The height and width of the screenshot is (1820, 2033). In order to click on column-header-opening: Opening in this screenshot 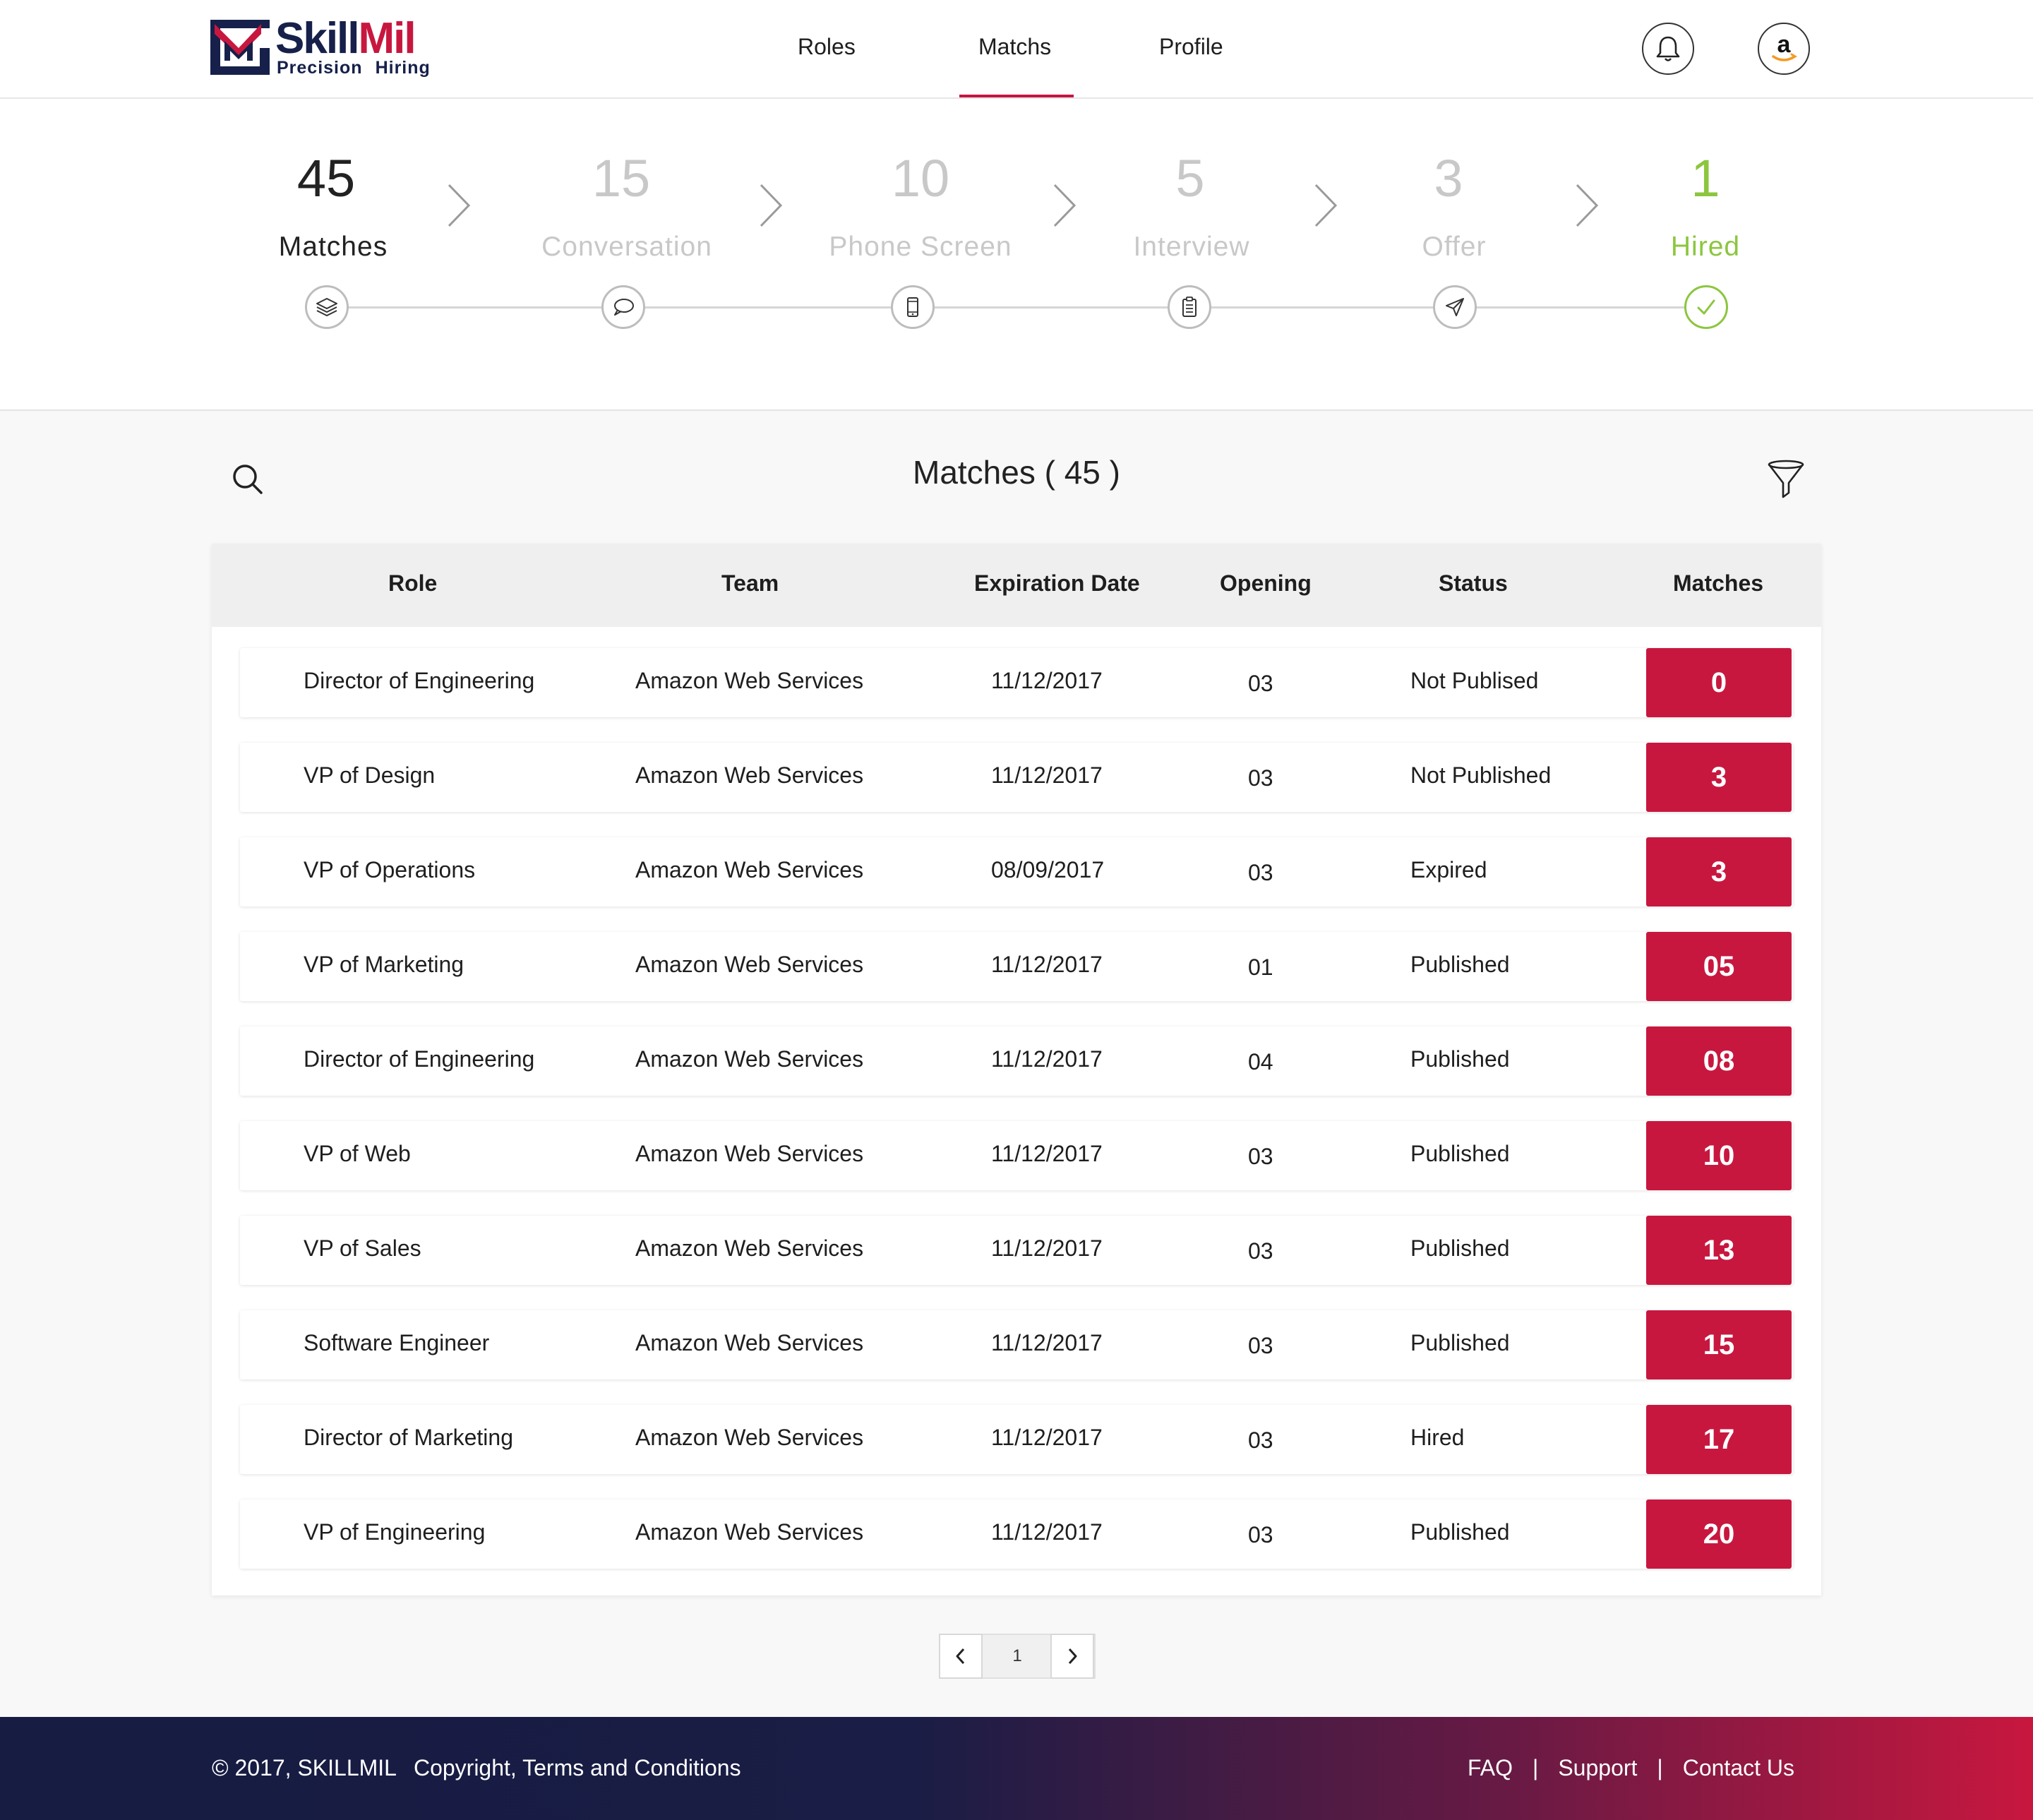, I will do `click(1266, 583)`.